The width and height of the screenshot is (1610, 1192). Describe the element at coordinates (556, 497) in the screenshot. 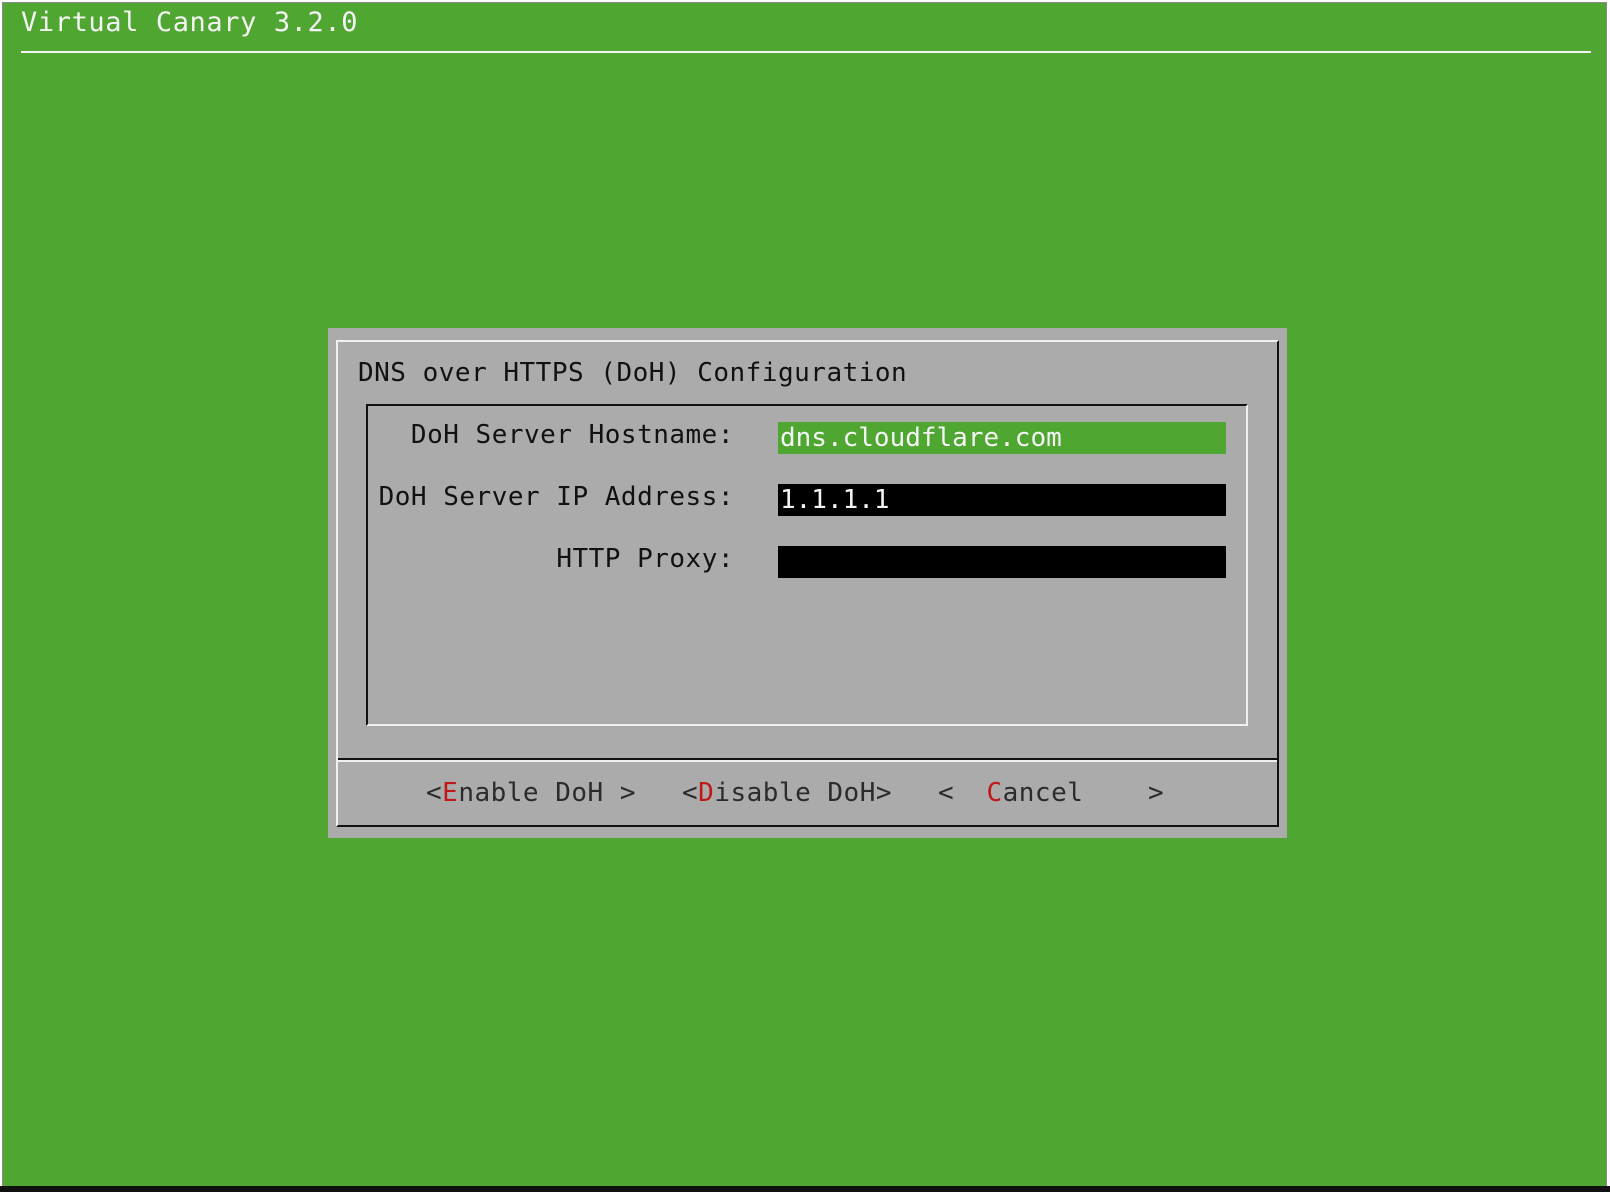

I see `ip-address-label: DoH Server IP Address:` at that location.